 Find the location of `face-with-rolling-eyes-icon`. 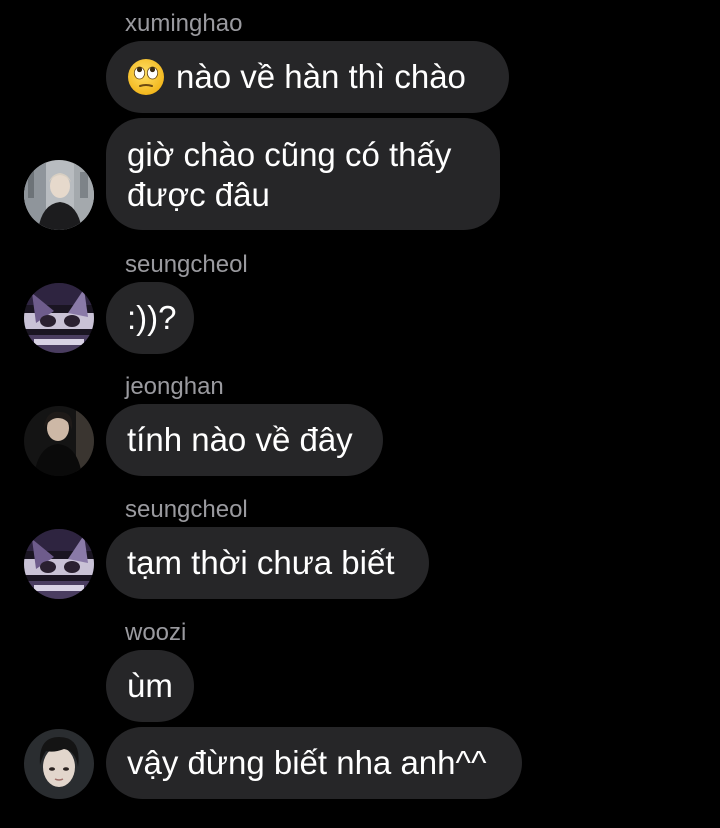

face-with-rolling-eyes-icon is located at coordinates (146, 77).